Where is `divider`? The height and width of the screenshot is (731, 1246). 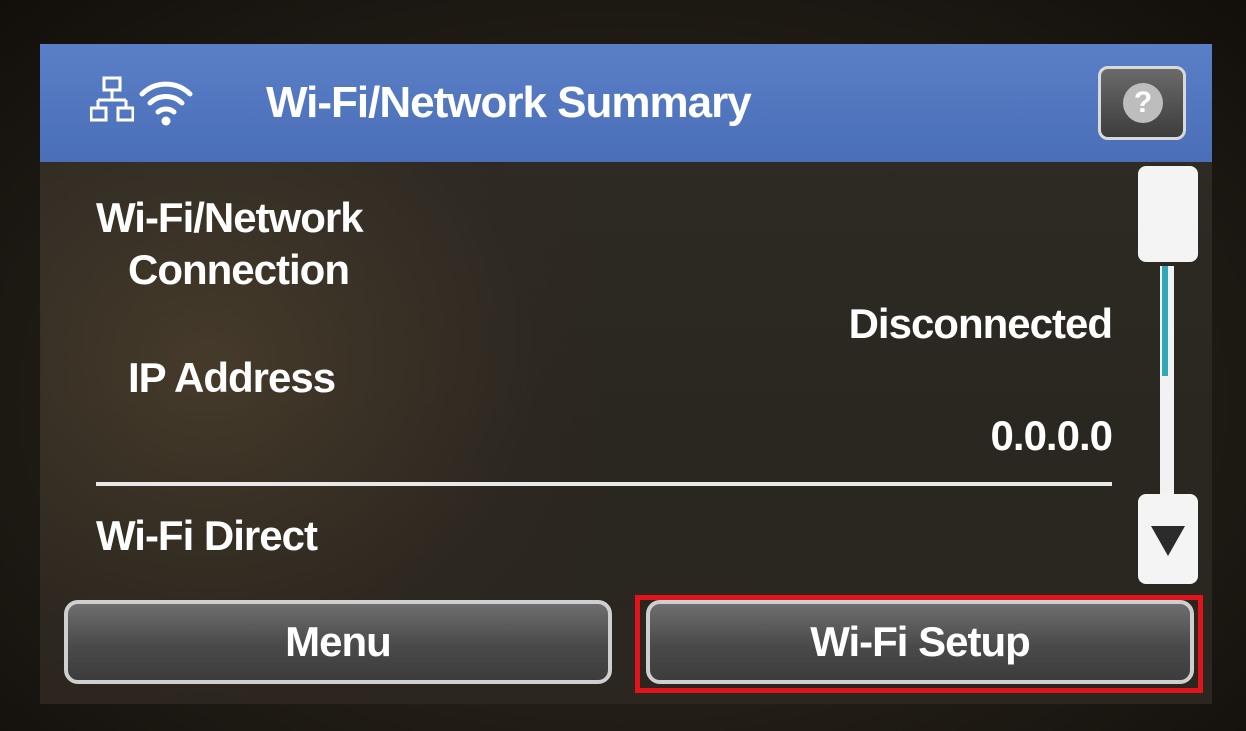 divider is located at coordinates (604, 484).